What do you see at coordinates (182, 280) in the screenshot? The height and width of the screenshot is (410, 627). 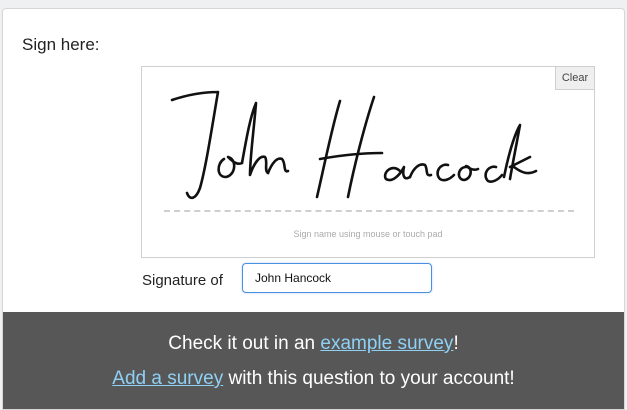 I see `signature-of-label: Signature of` at bounding box center [182, 280].